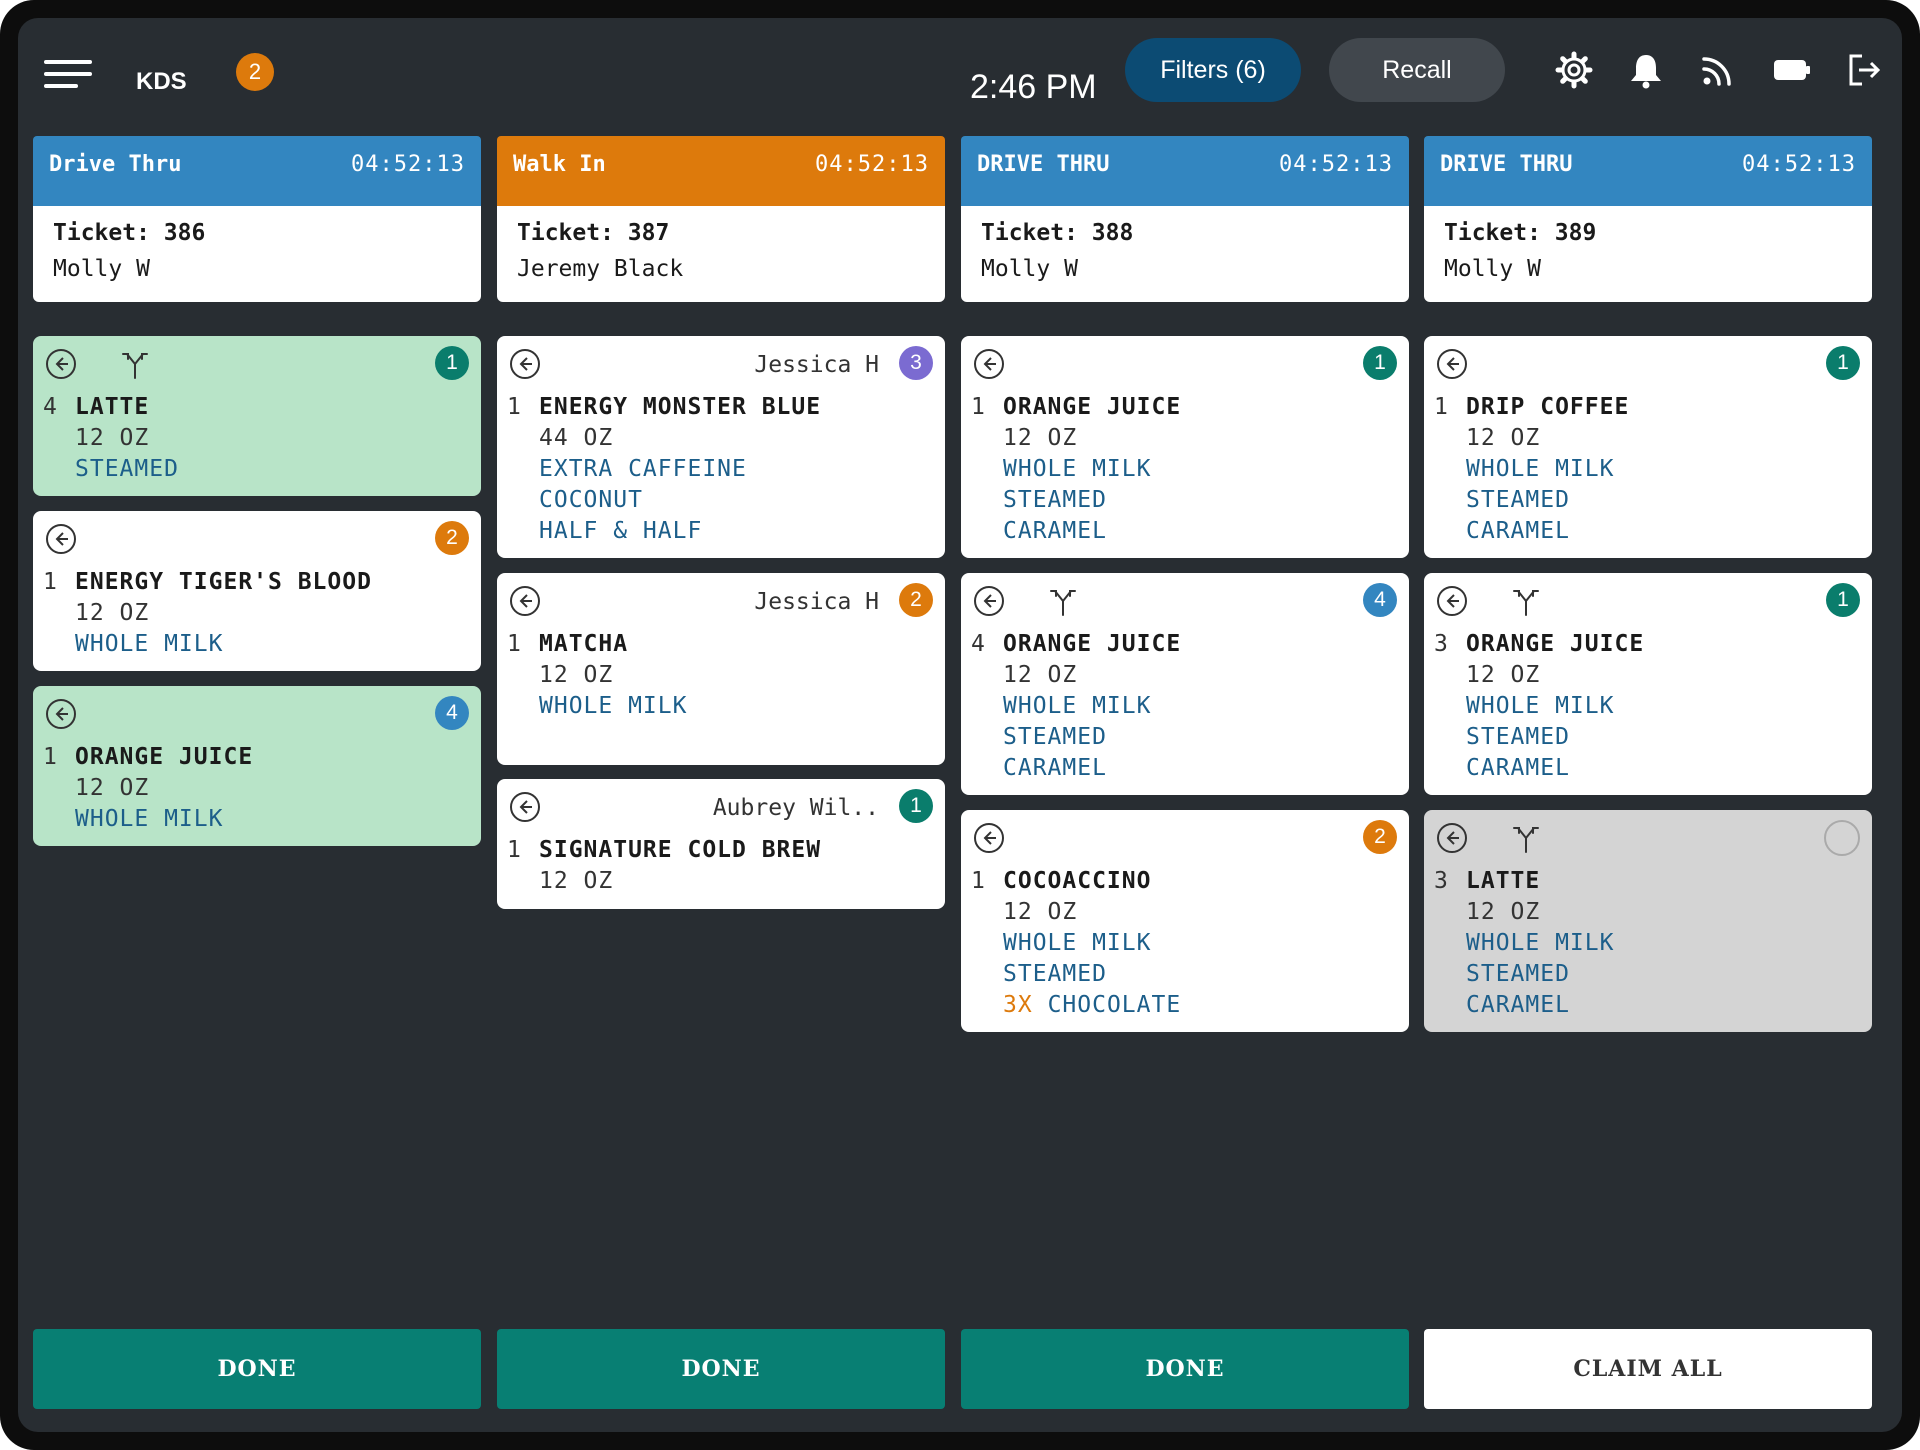 This screenshot has height=1450, width=1920. Describe the element at coordinates (1185, 171) in the screenshot. I see `order-header: DRIVE THRU 04:52:13` at that location.